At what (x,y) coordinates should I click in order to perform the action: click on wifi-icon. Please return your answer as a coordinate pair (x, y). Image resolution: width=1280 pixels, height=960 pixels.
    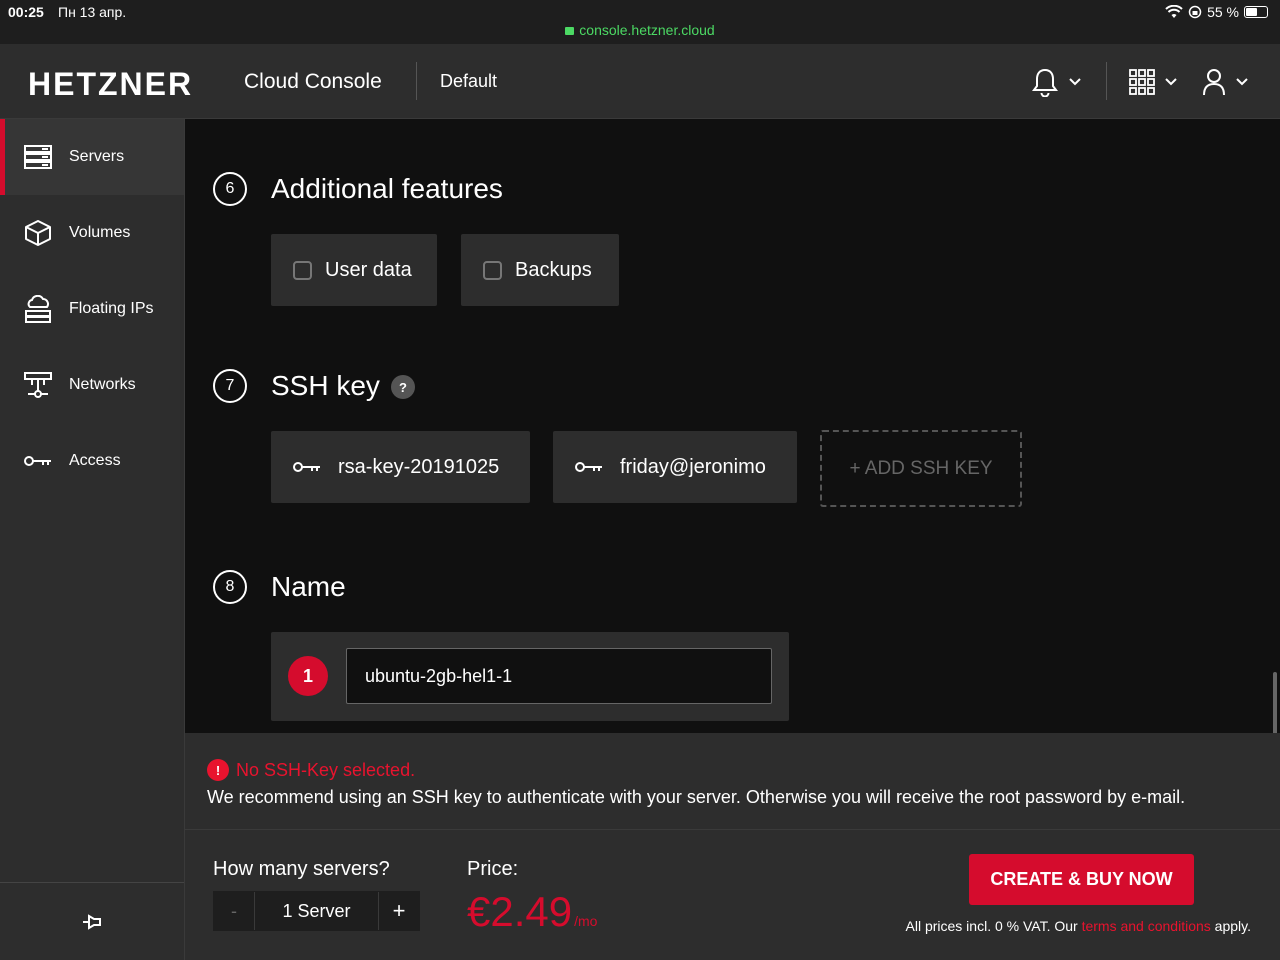
    Looking at the image, I should click on (1174, 11).